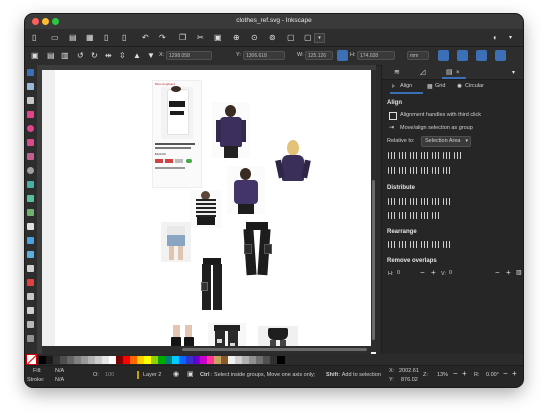 This screenshot has width=549, height=419. Describe the element at coordinates (30, 170) in the screenshot. I see `spiral-tool-icon` at that location.